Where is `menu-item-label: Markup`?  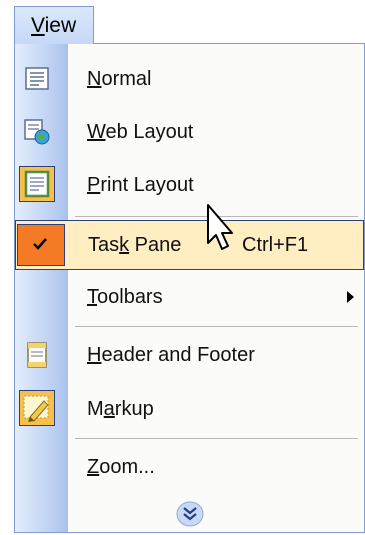 menu-item-label: Markup is located at coordinates (120, 409).